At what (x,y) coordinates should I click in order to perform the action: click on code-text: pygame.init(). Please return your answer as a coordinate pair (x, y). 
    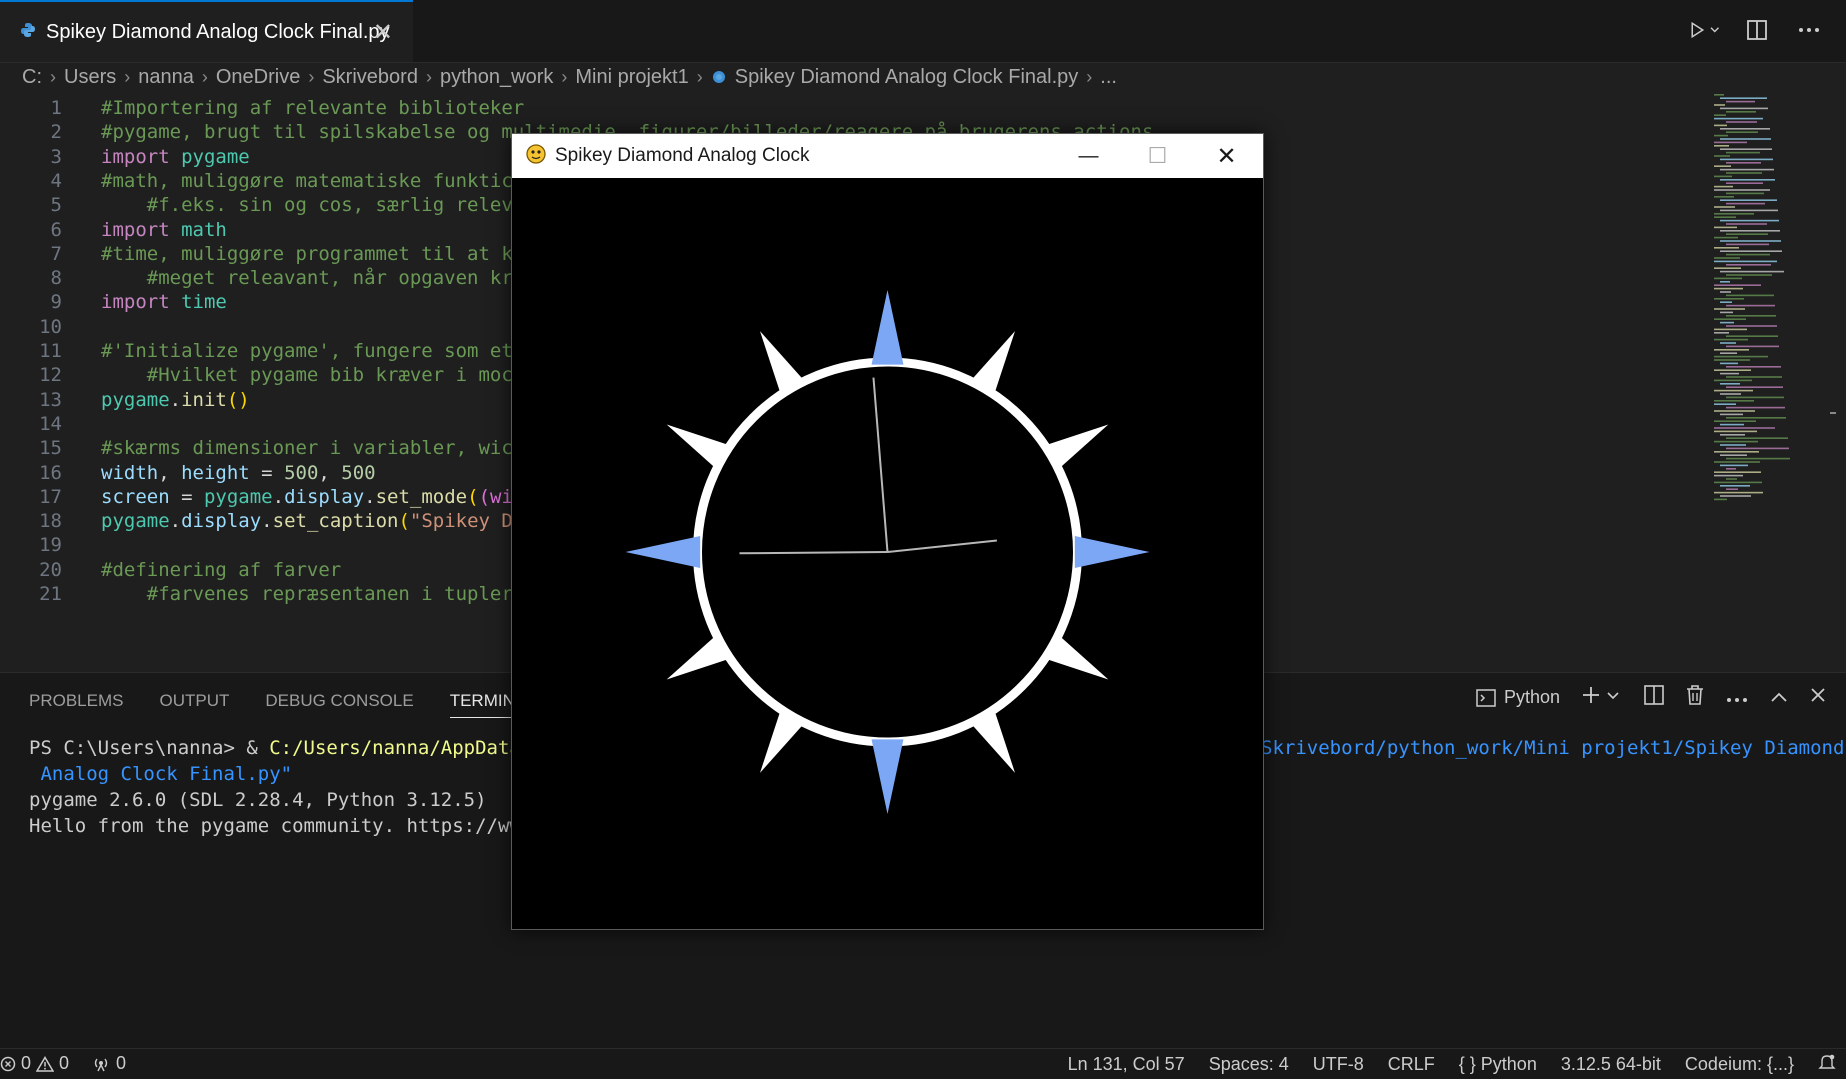
    Looking at the image, I should click on (175, 399).